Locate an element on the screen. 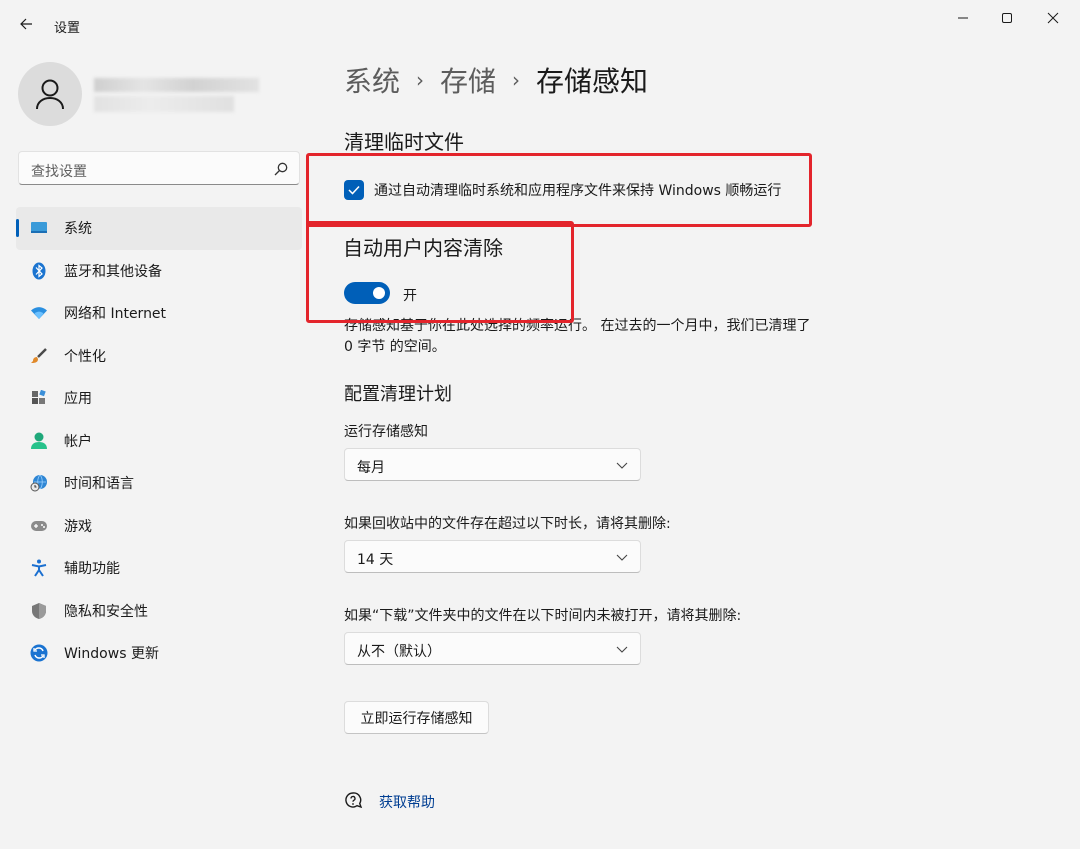 The height and width of the screenshot is (849, 1080). breadcrumb-storage: 存储 is located at coordinates (468, 80).